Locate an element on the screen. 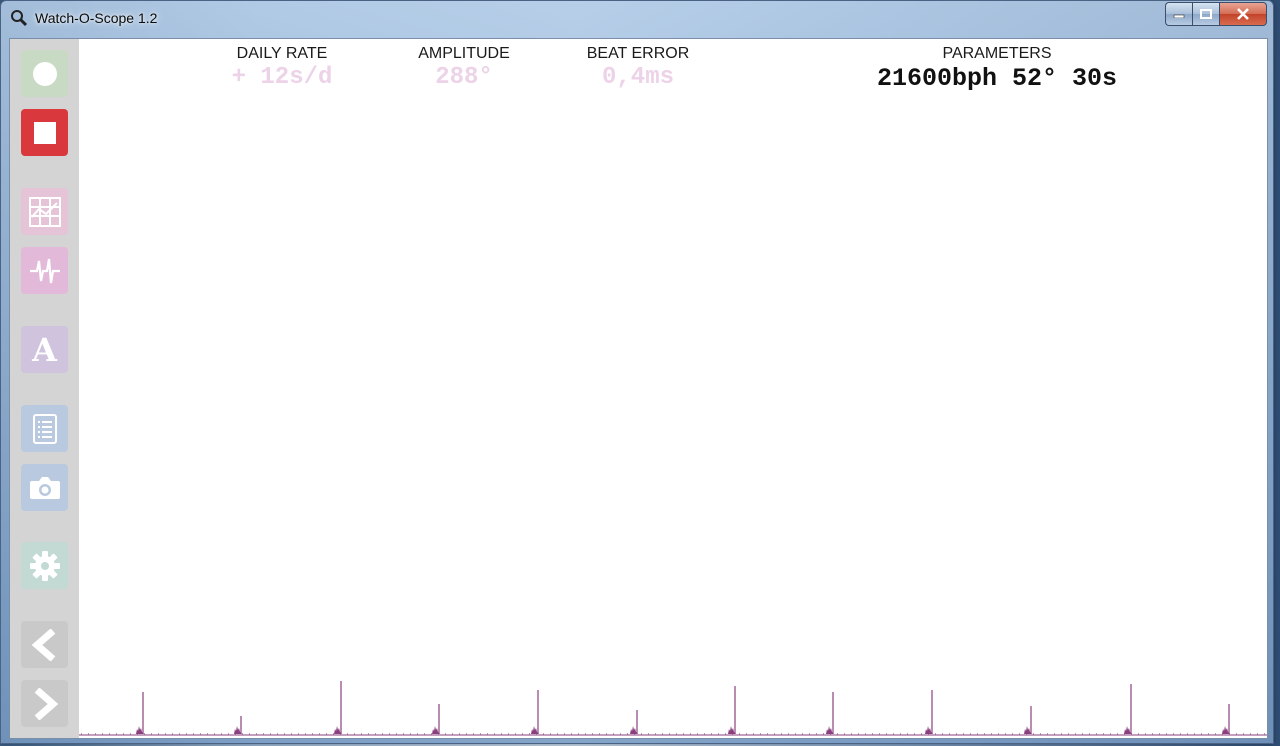  letter-a-icon: A is located at coordinates (44, 349).